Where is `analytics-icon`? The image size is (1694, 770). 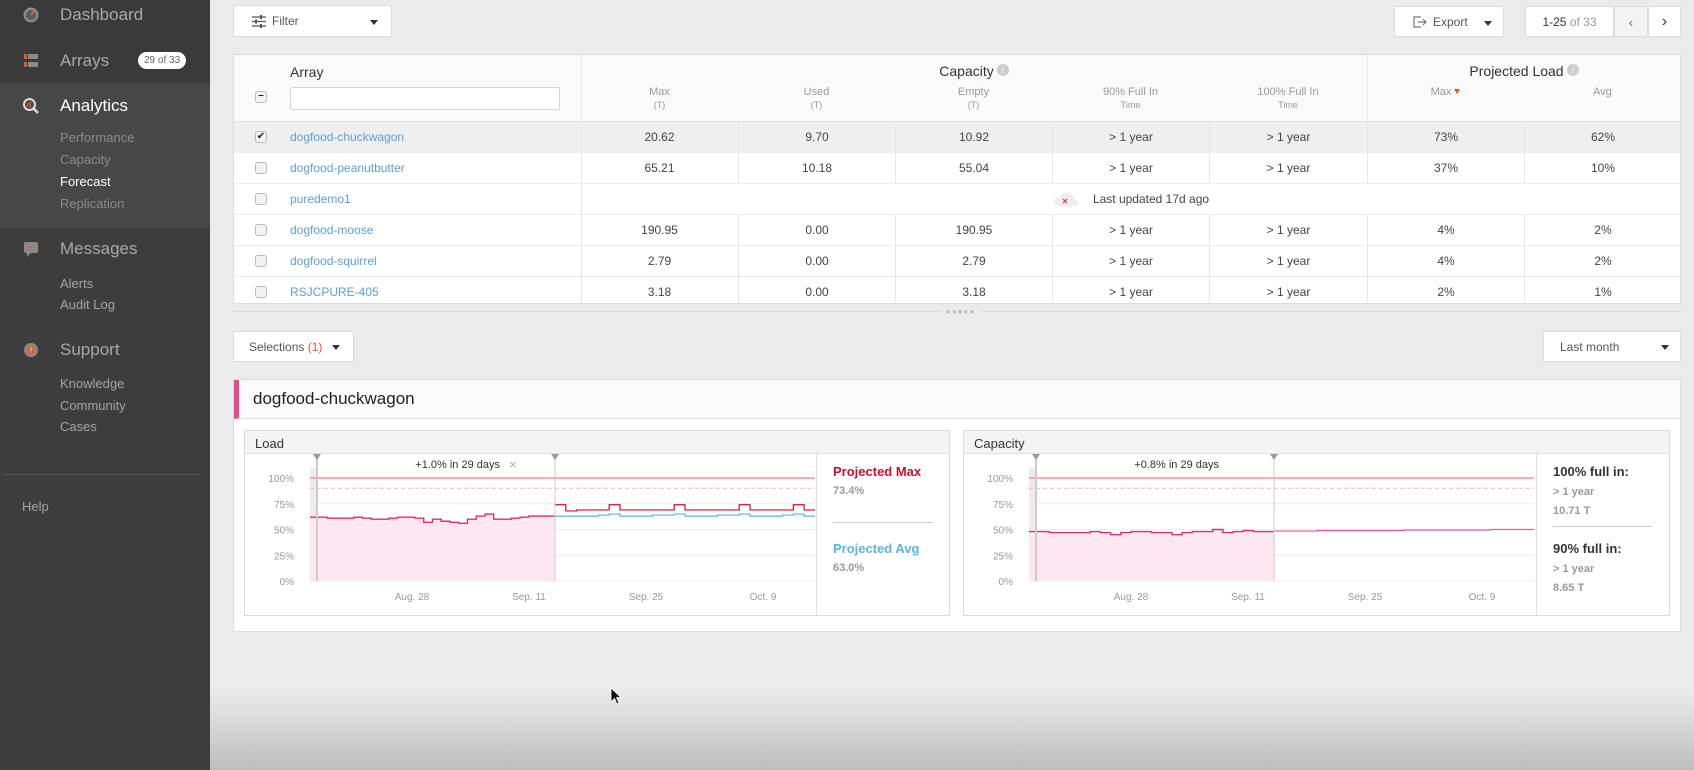
analytics-icon is located at coordinates (31, 106).